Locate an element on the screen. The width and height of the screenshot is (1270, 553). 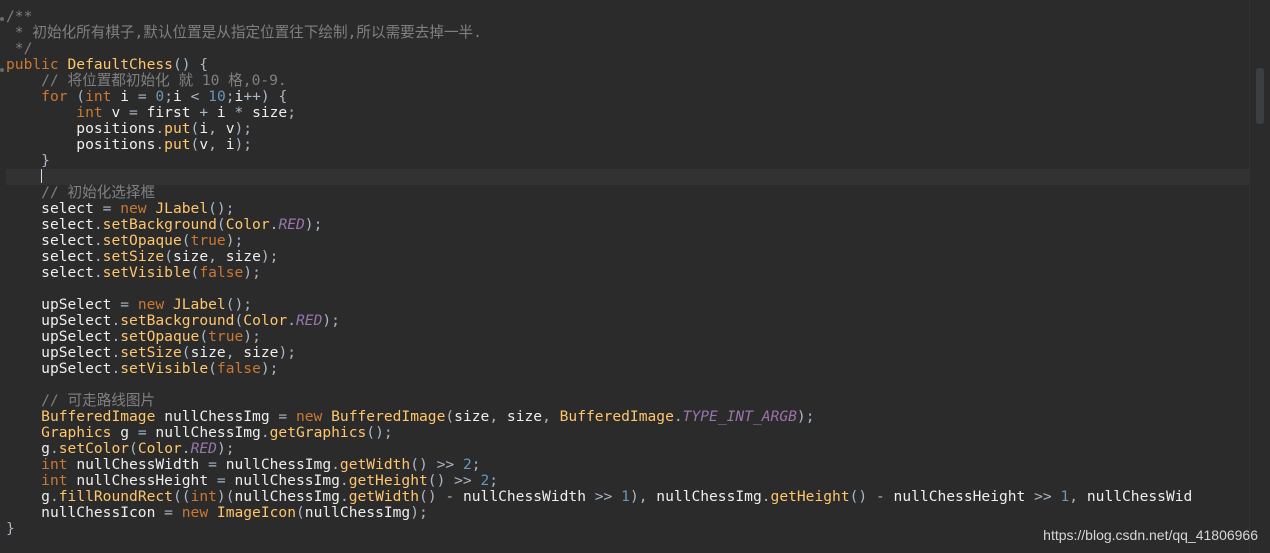
text-caret is located at coordinates (42, 176).